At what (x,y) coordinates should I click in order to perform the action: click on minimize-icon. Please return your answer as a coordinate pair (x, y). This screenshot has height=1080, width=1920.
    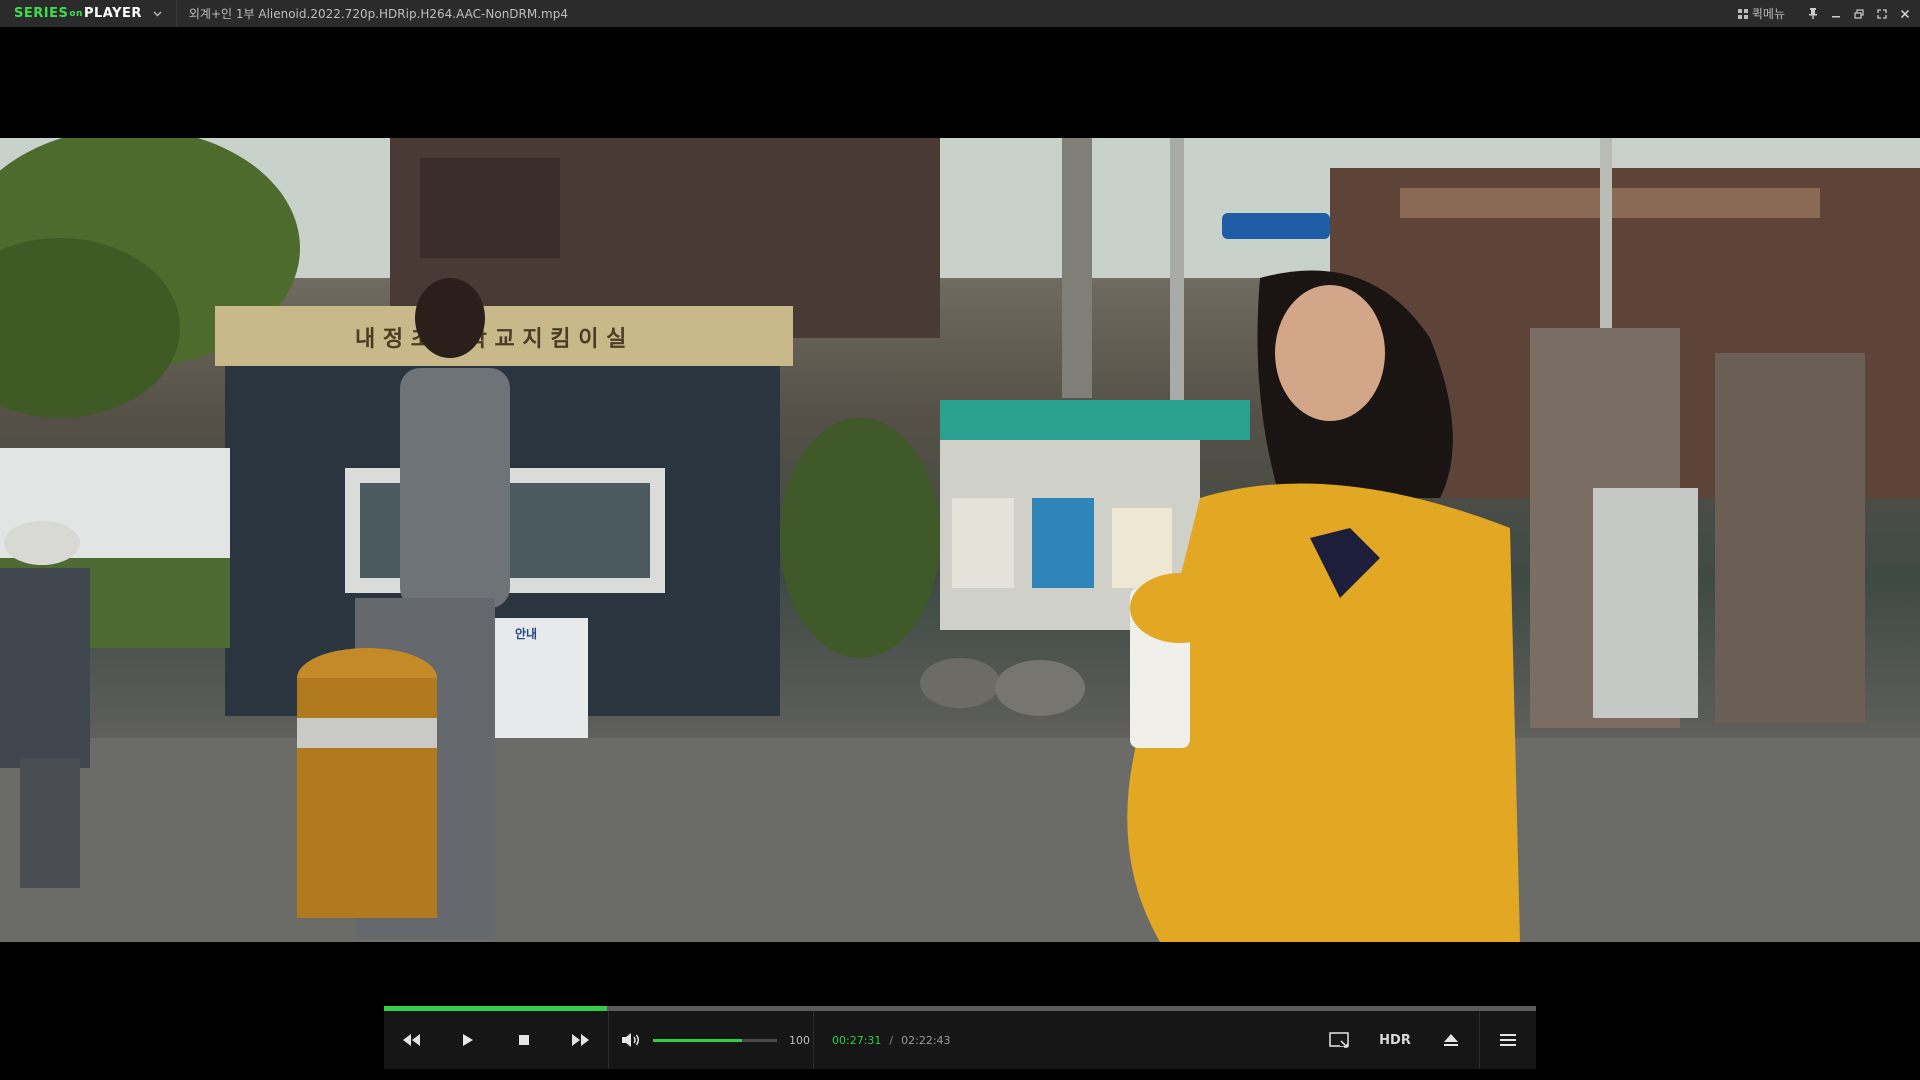
    Looking at the image, I should click on (1835, 16).